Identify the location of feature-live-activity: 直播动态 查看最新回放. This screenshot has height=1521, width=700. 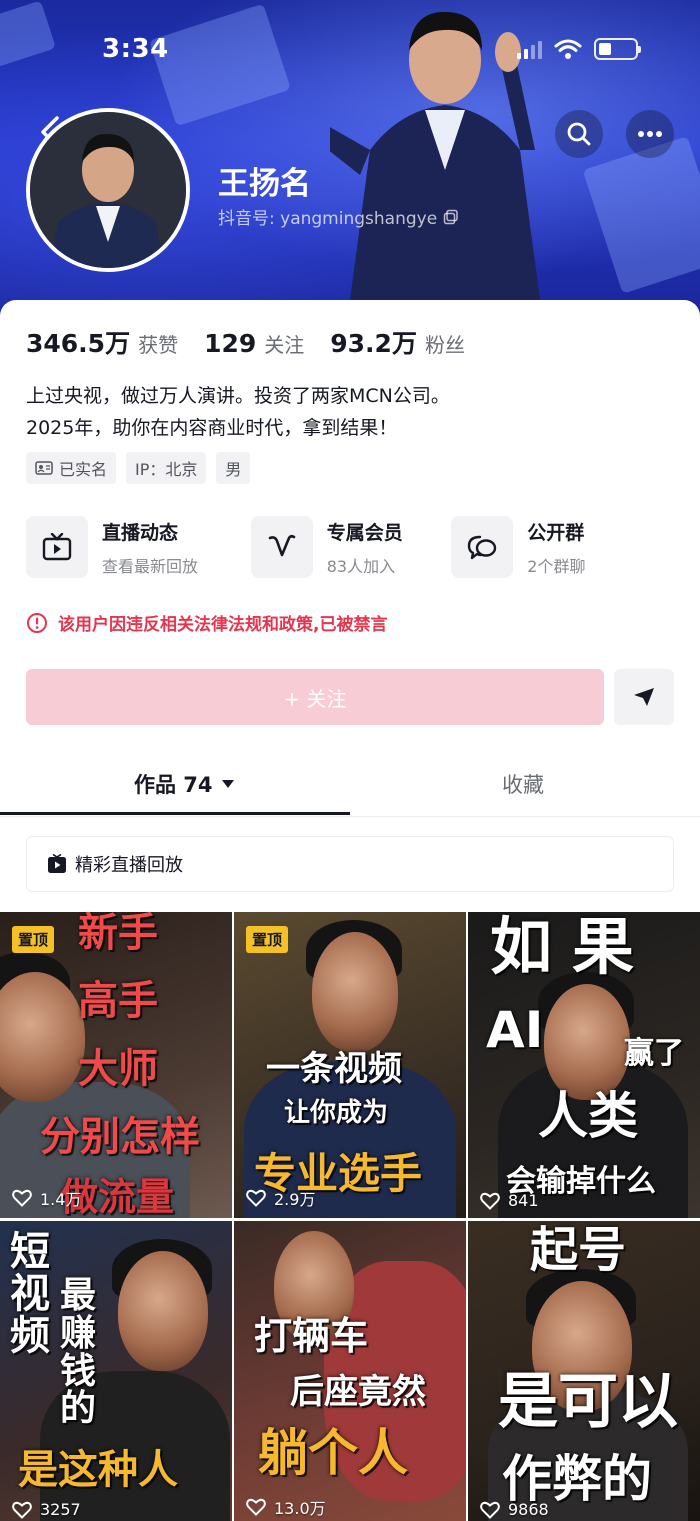
(138, 547).